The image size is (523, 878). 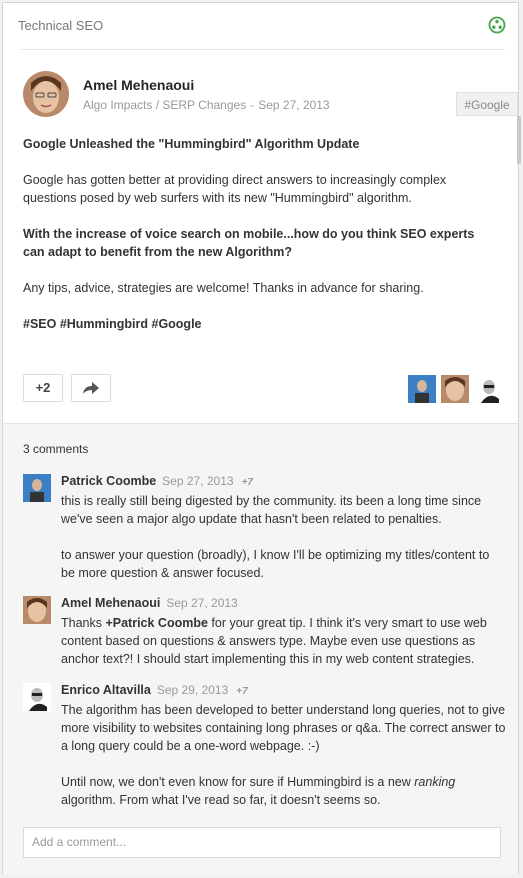 What do you see at coordinates (108, 481) in the screenshot?
I see `commenter-name-link: Patrick Coombe` at bounding box center [108, 481].